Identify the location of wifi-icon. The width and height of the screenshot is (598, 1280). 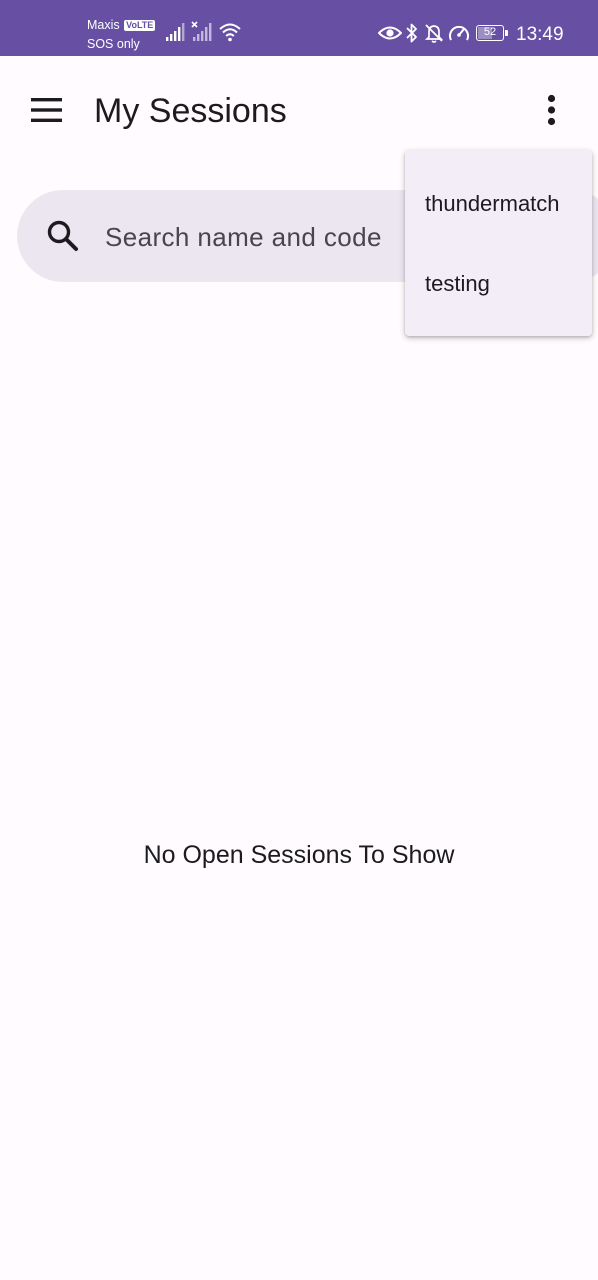
(230, 32).